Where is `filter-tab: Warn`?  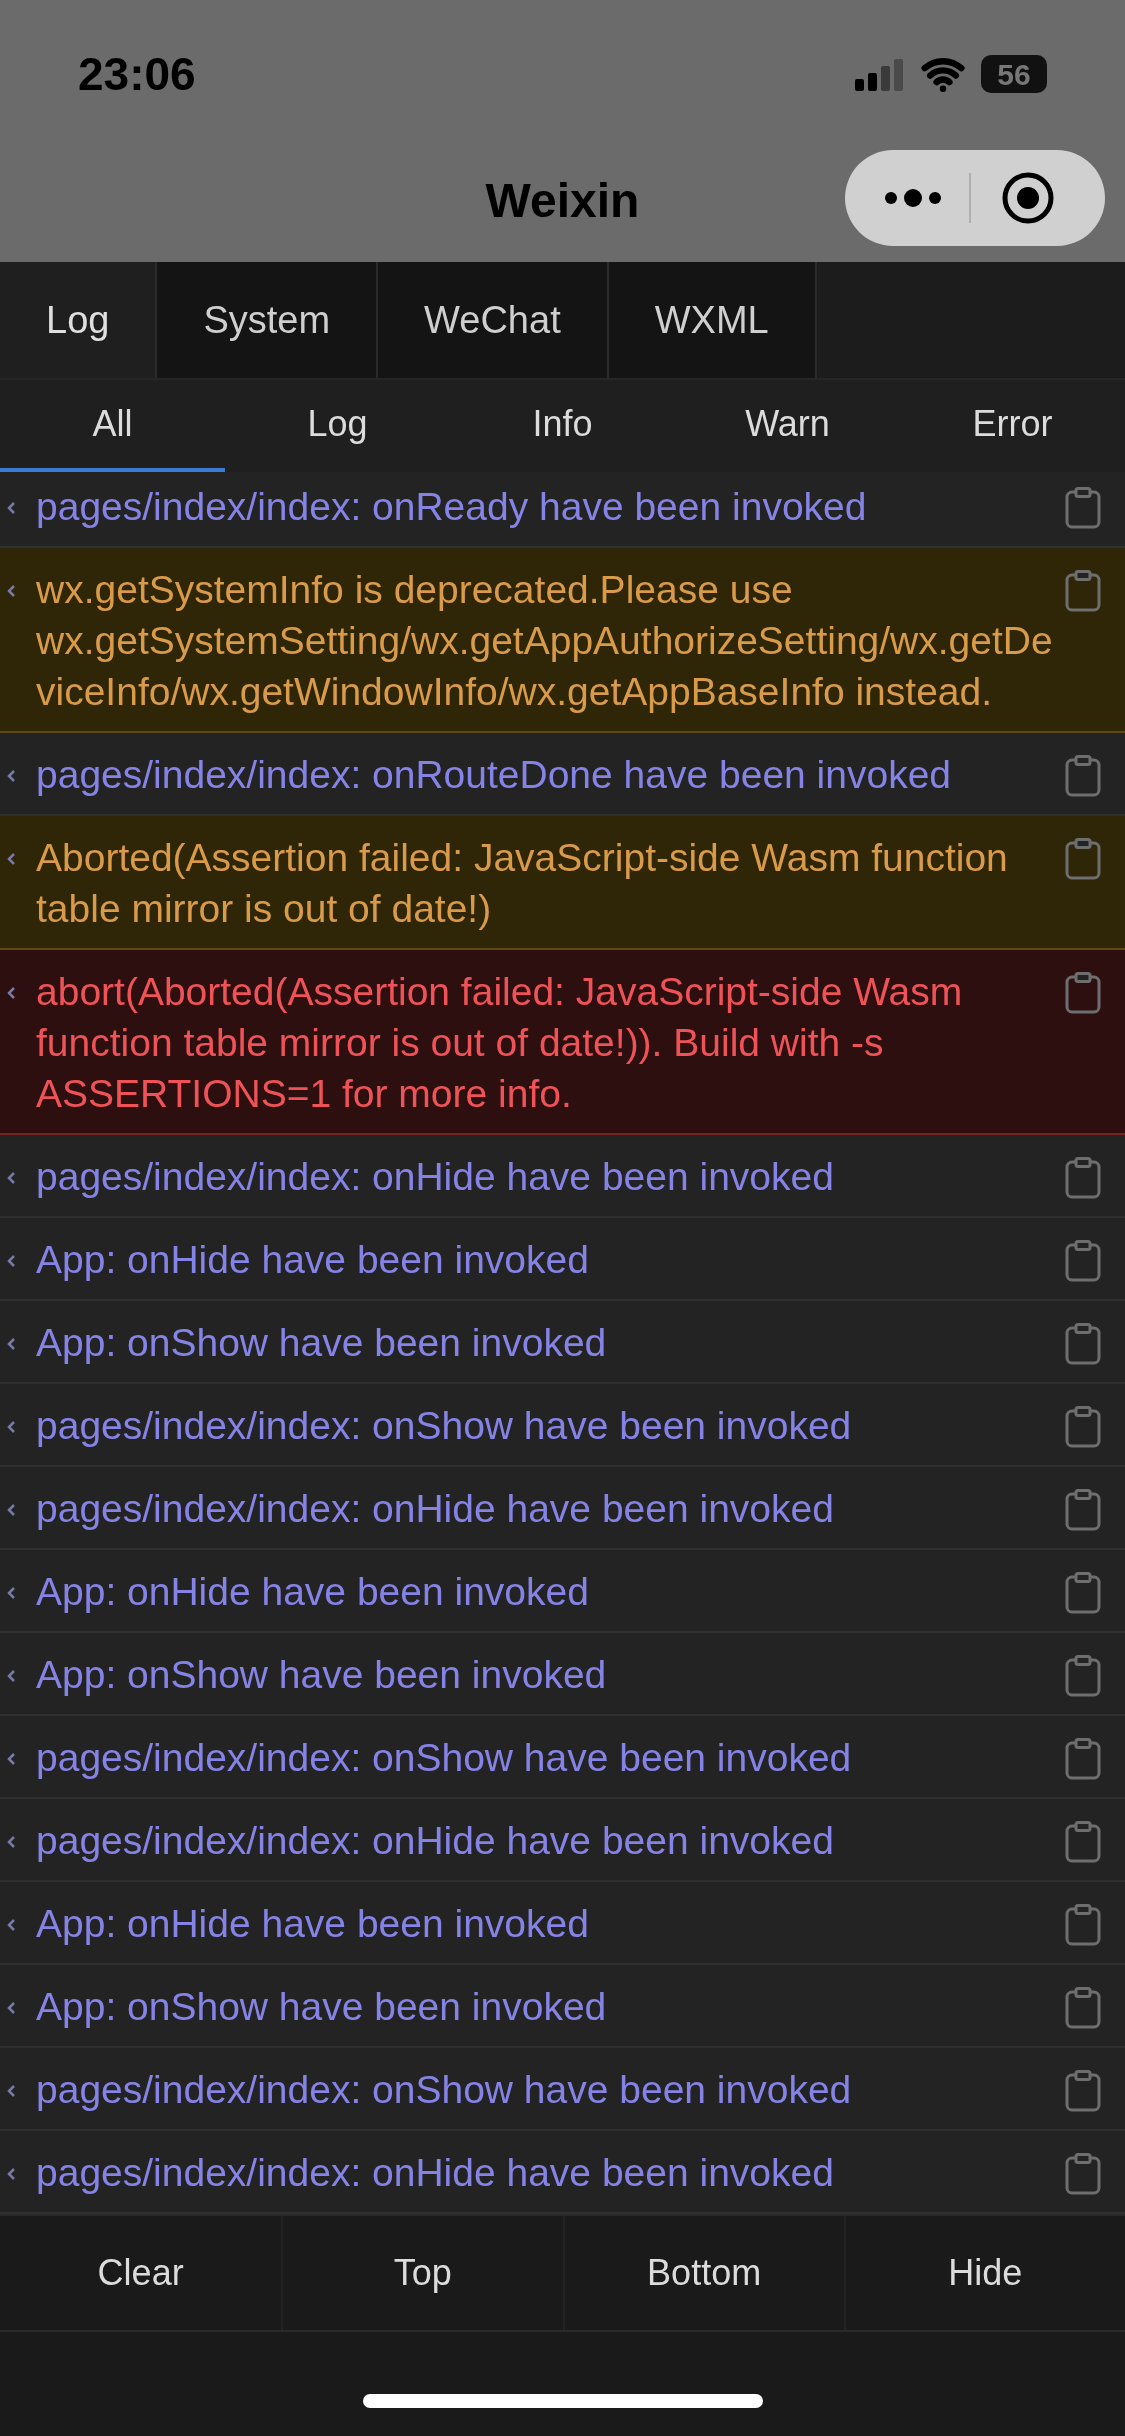 filter-tab: Warn is located at coordinates (787, 426).